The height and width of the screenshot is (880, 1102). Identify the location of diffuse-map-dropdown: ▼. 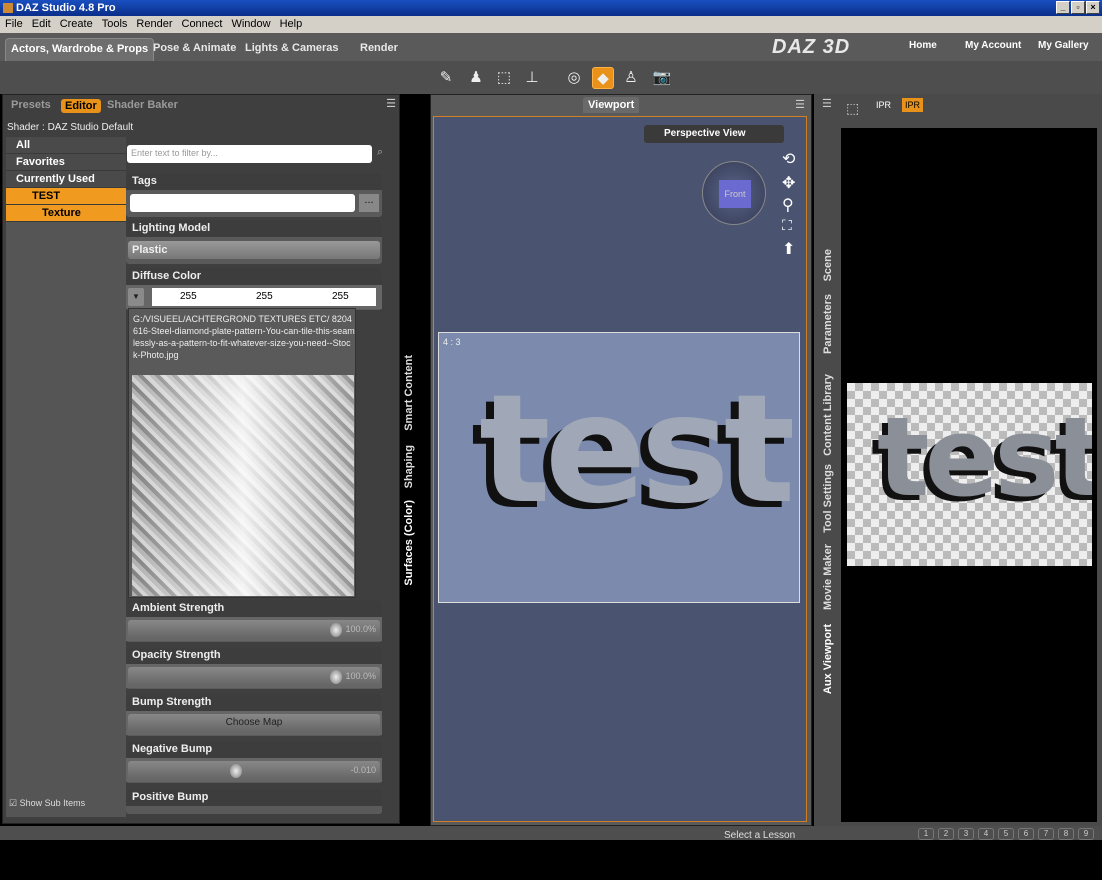
(136, 297).